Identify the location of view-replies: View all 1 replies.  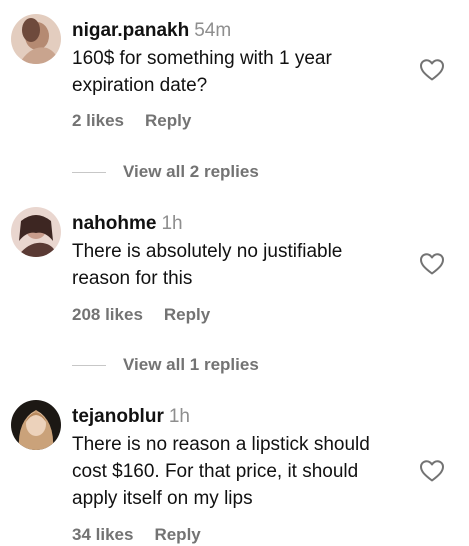
(165, 365).